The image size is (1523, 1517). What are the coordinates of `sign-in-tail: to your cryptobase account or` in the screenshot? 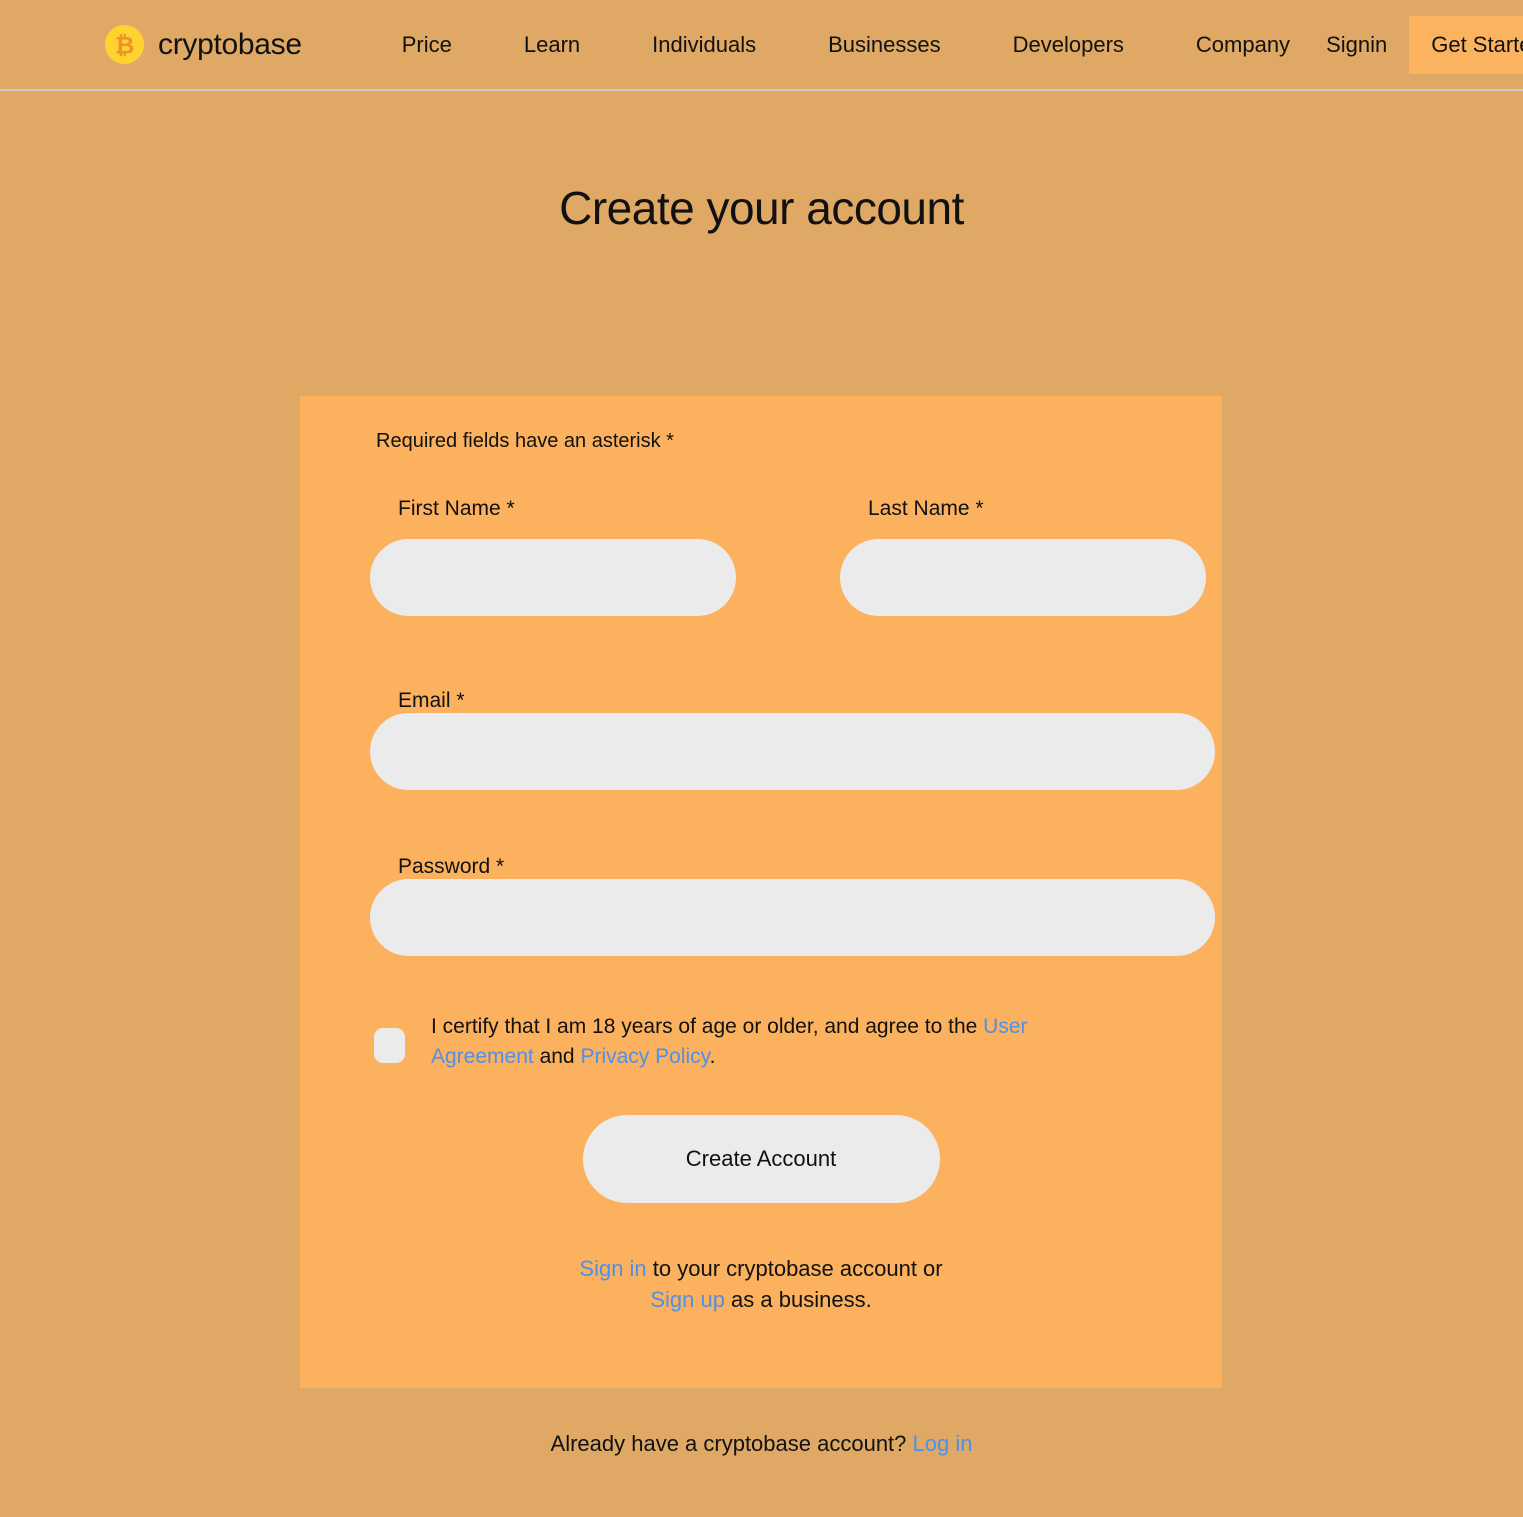 It's located at (794, 1268).